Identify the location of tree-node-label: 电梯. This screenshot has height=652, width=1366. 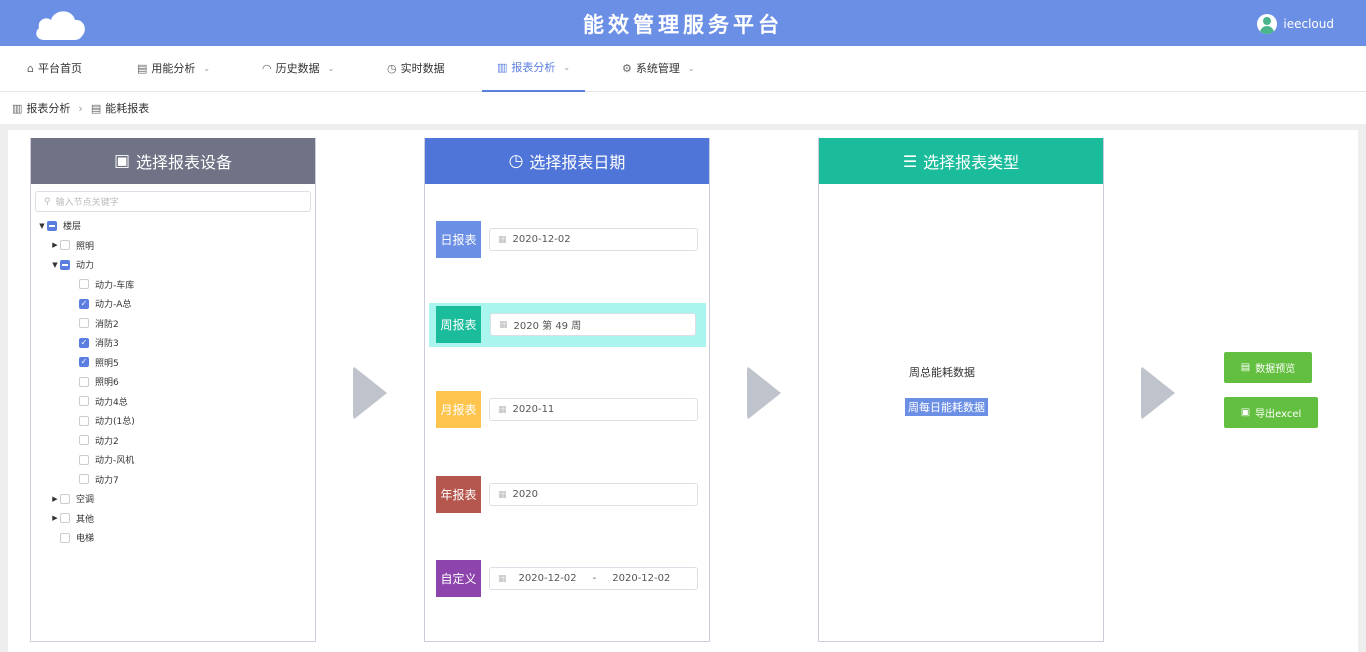
(85, 539).